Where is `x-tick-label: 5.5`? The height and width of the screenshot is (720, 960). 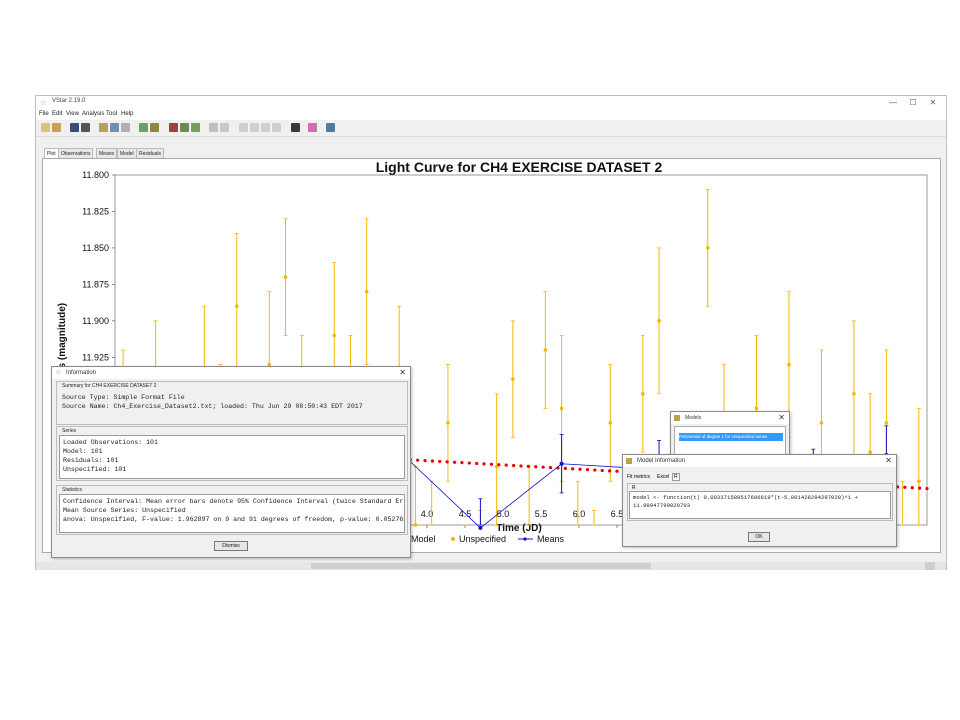 x-tick-label: 5.5 is located at coordinates (541, 514).